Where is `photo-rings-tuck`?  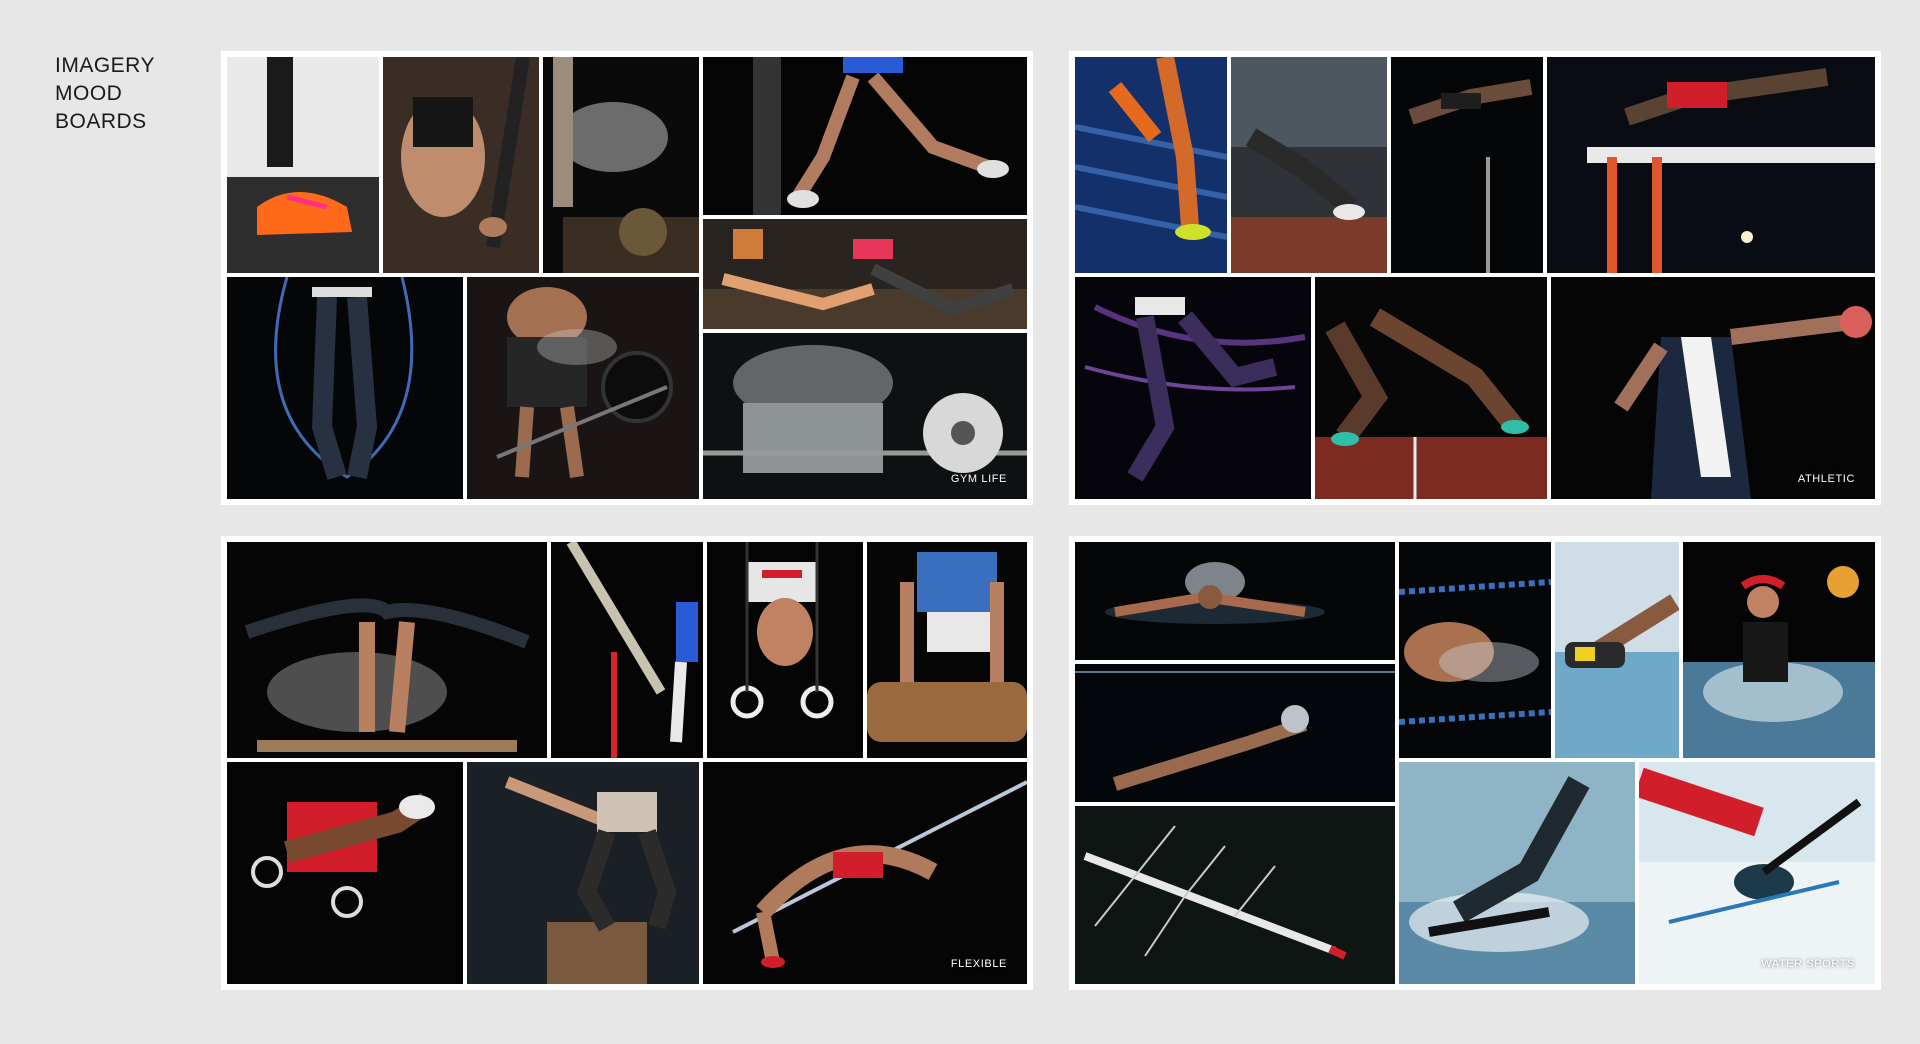
photo-rings-tuck is located at coordinates (345, 873).